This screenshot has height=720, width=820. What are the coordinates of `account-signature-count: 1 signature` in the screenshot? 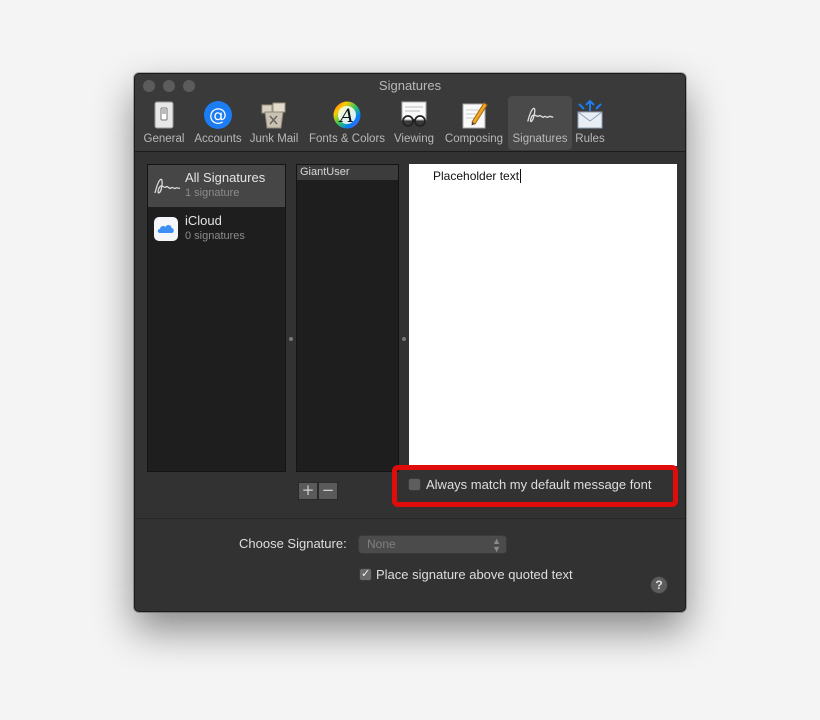 It's located at (212, 193).